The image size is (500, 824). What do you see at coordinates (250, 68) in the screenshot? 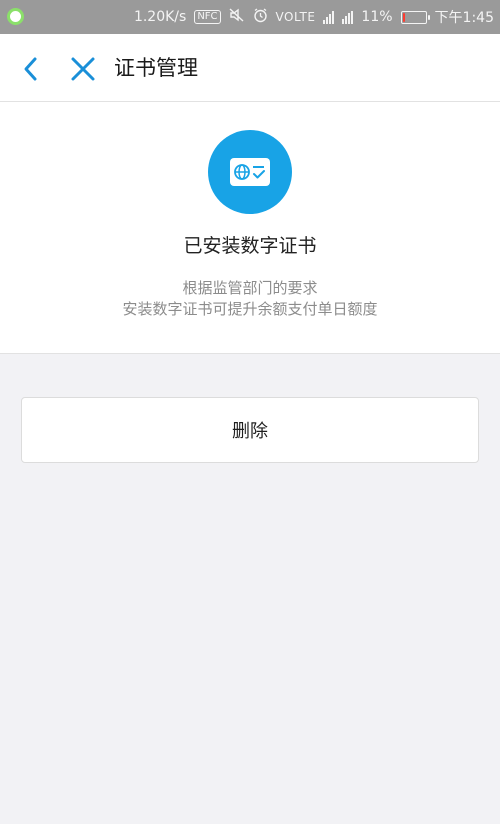
I see `nav-bar: 证书管理` at bounding box center [250, 68].